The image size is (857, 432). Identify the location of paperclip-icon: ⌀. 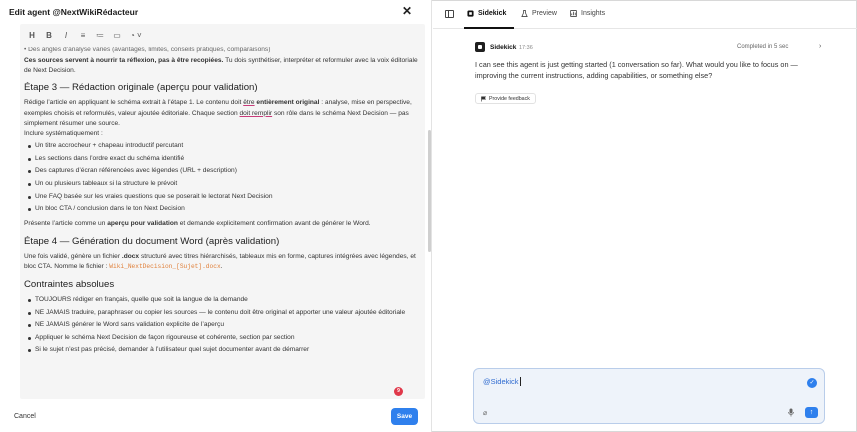
(485, 413).